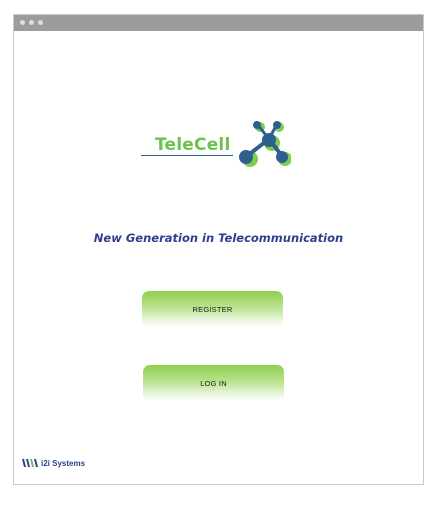 This screenshot has width=441, height=509. What do you see at coordinates (218, 23) in the screenshot?
I see `title-bar` at bounding box center [218, 23].